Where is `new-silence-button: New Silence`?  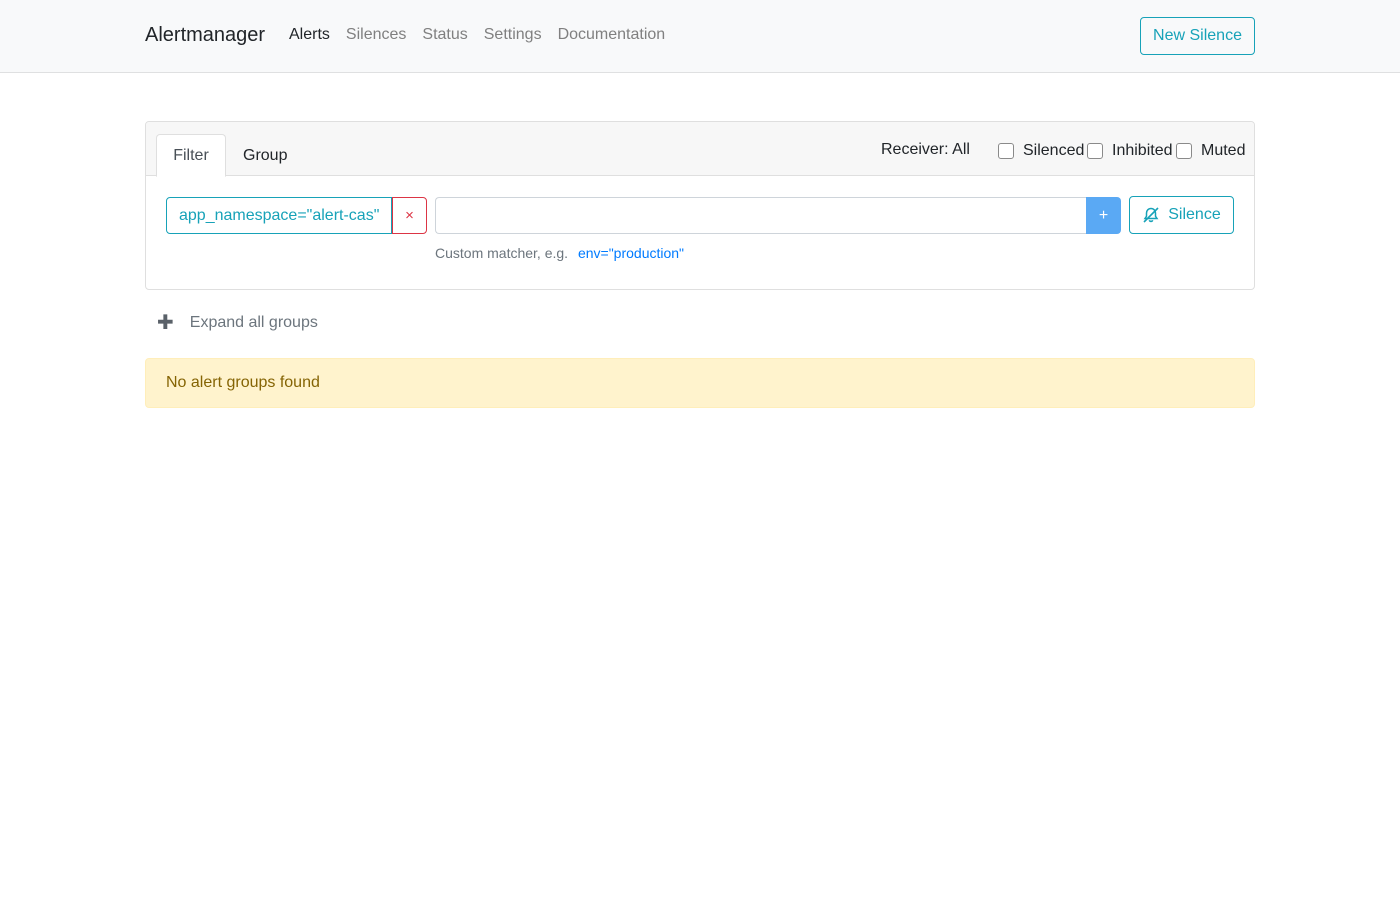
new-silence-button: New Silence is located at coordinates (1197, 36).